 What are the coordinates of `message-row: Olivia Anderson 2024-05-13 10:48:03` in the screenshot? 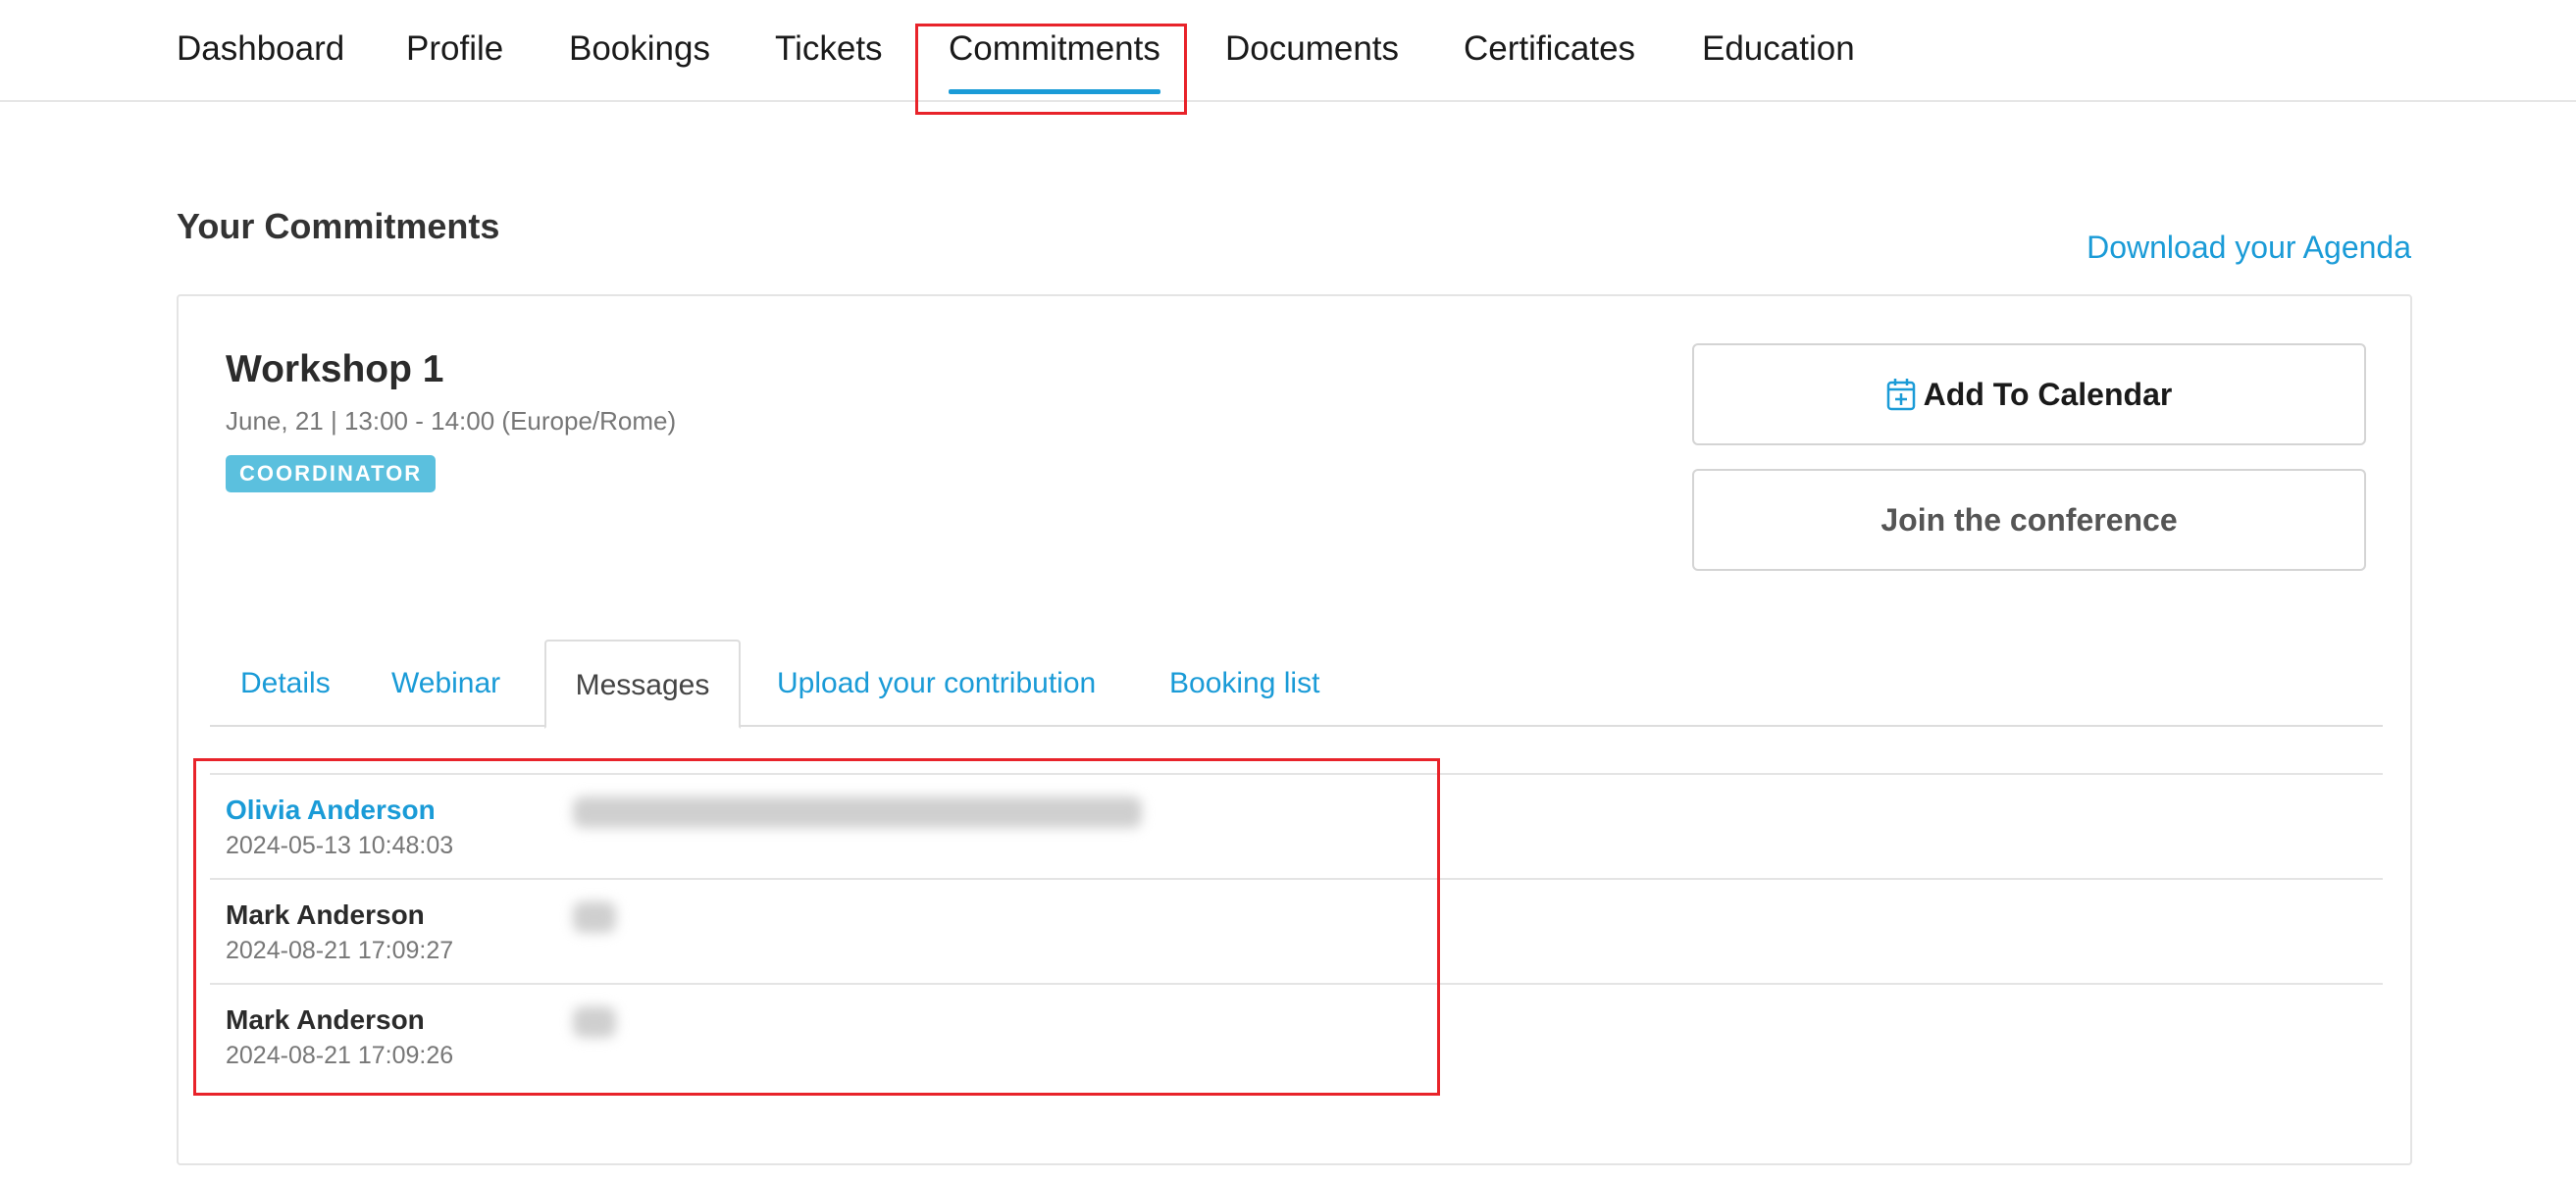 It's located at (1296, 825).